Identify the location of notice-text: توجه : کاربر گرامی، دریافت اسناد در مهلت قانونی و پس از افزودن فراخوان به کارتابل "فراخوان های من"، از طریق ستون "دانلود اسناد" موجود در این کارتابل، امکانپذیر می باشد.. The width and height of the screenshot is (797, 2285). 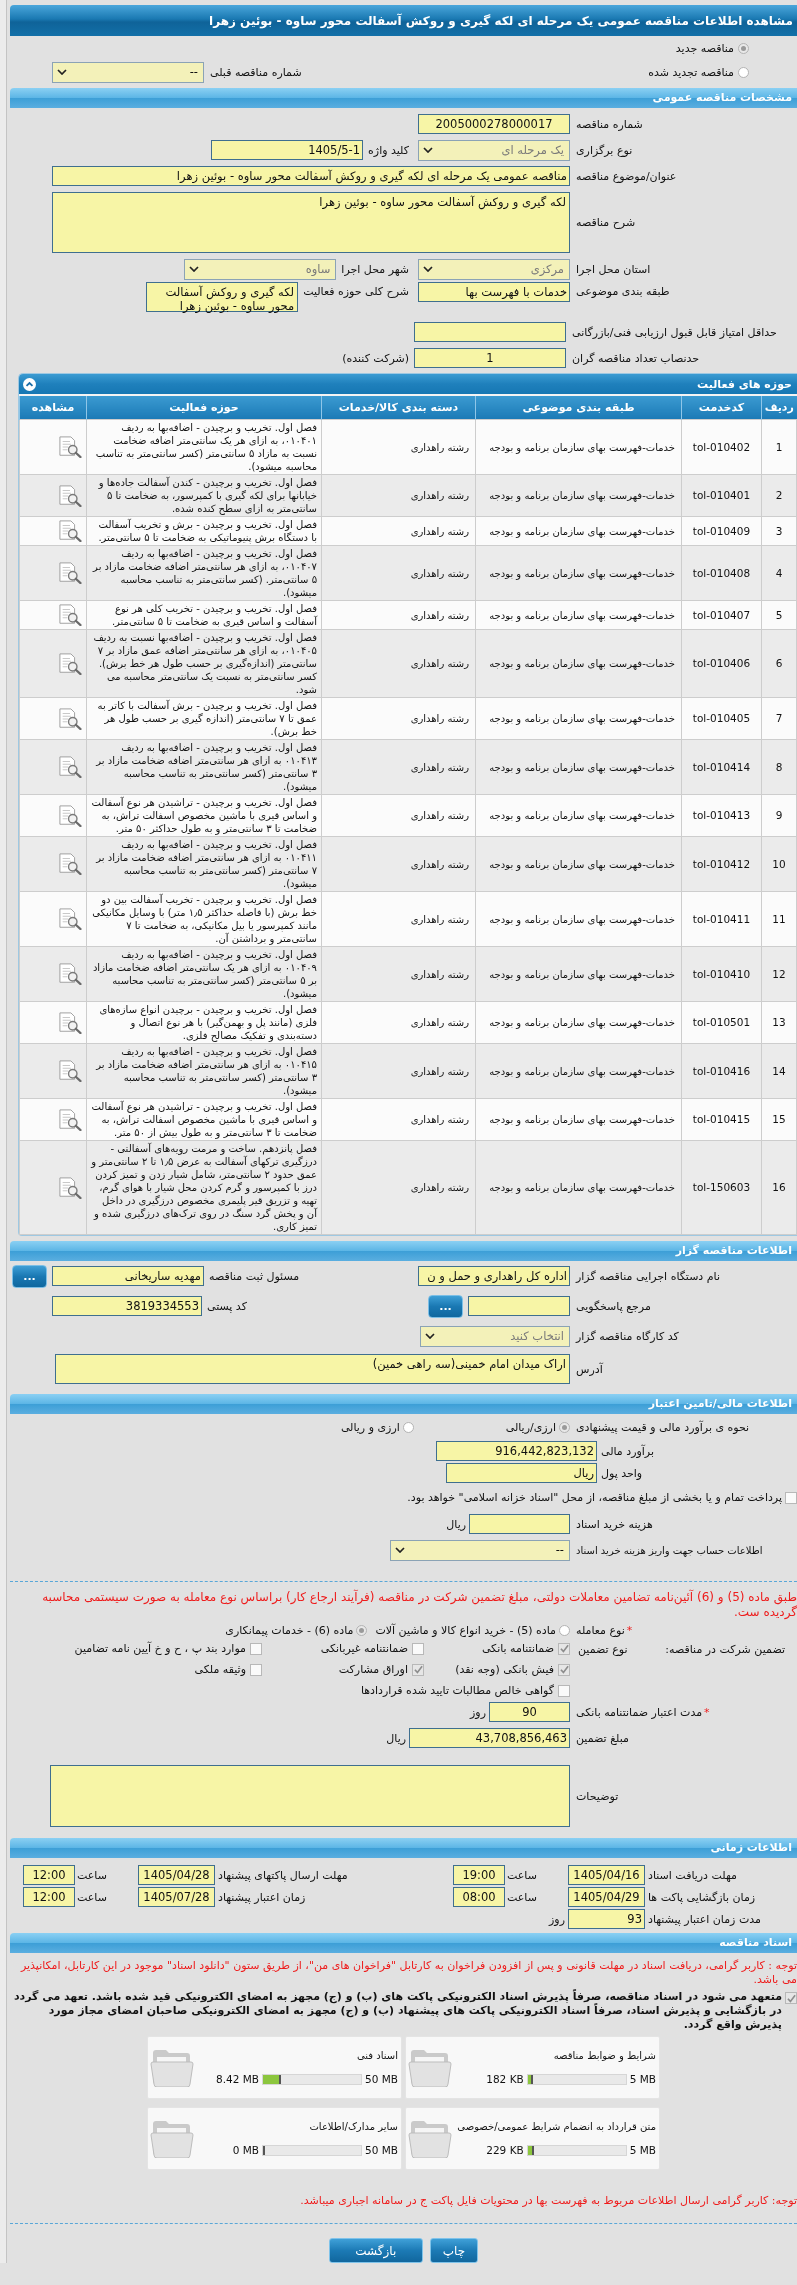
(408, 1973).